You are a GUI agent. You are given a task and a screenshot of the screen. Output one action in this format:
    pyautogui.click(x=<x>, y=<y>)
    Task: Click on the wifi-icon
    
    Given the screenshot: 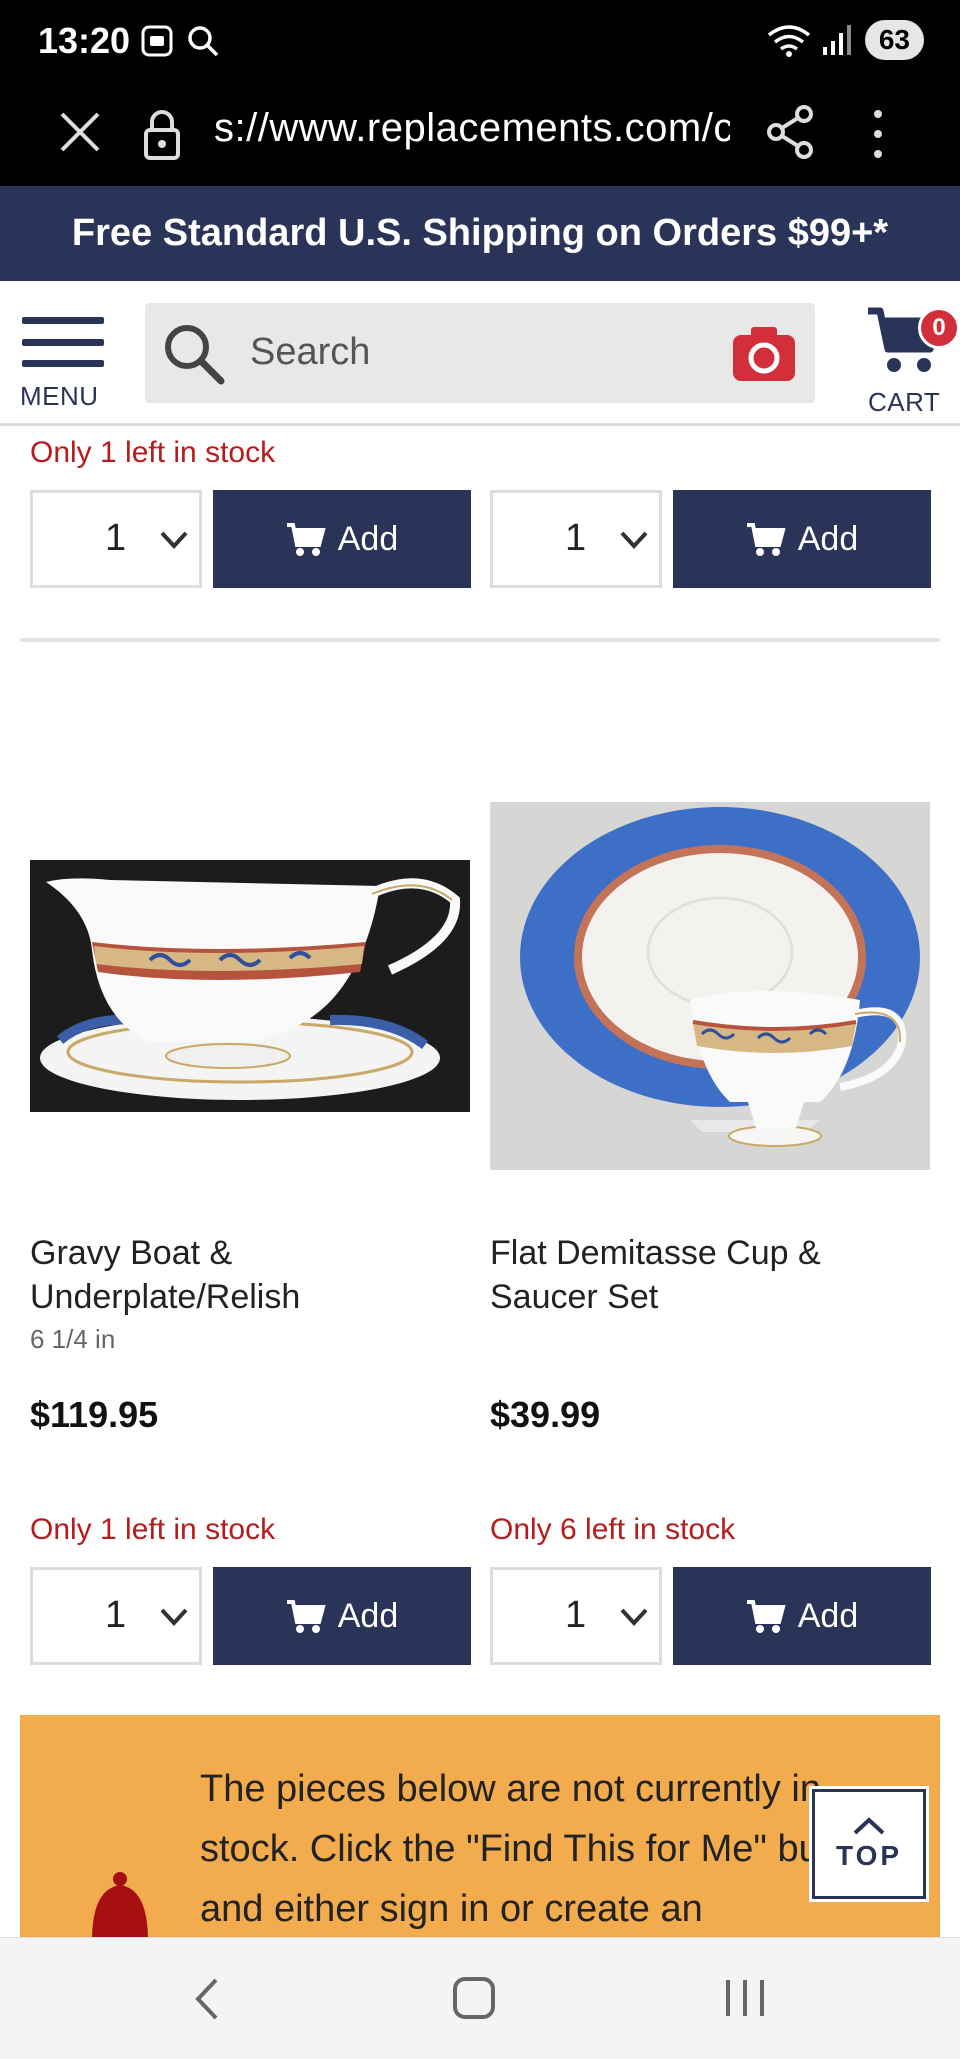 What is the action you would take?
    pyautogui.click(x=788, y=41)
    